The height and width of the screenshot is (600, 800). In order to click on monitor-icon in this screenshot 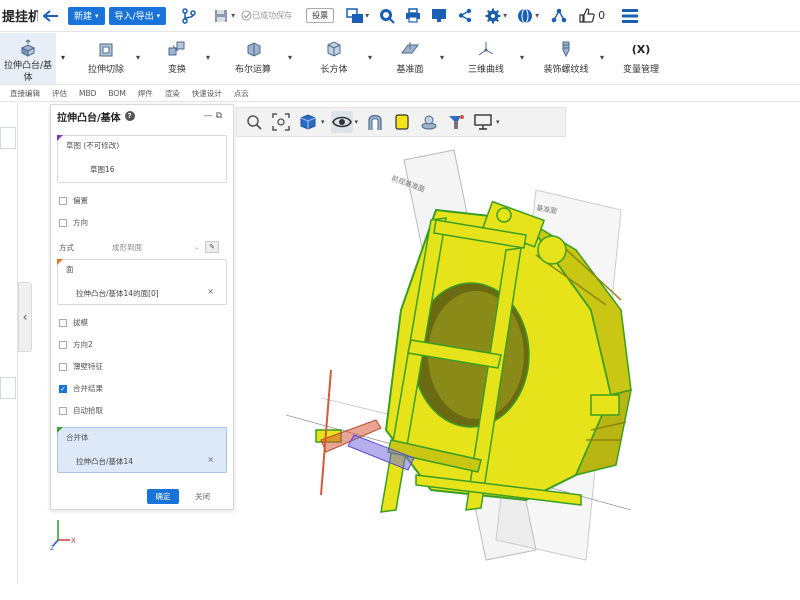, I will do `click(439, 16)`.